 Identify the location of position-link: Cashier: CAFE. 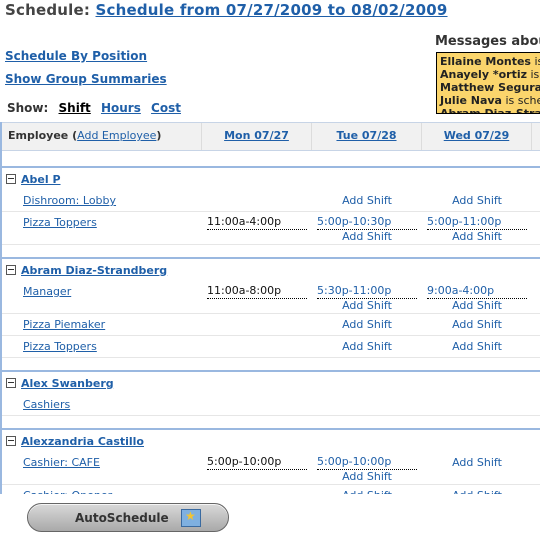
(61, 462).